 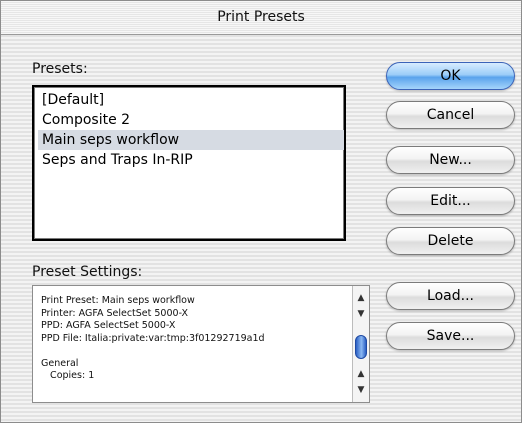 What do you see at coordinates (191, 100) in the screenshot?
I see `list-item-default: [Default]` at bounding box center [191, 100].